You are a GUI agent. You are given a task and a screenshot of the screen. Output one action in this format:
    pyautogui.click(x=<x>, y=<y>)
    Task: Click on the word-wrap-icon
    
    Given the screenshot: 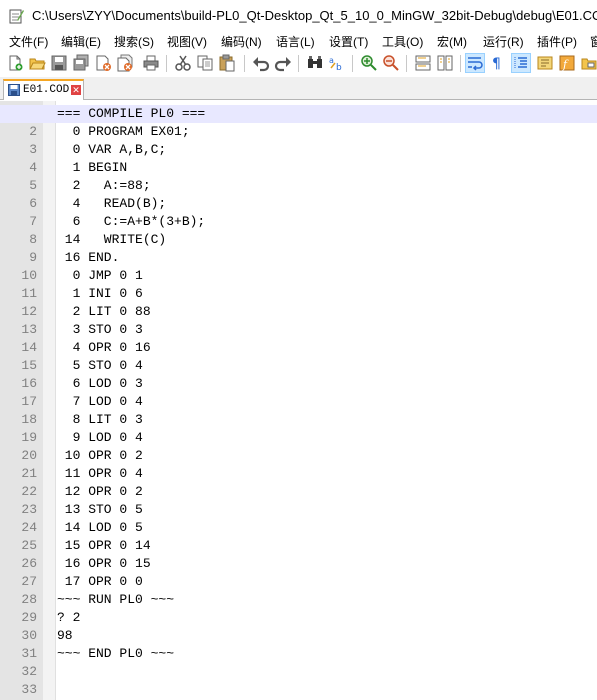 What is the action you would take?
    pyautogui.click(x=475, y=63)
    